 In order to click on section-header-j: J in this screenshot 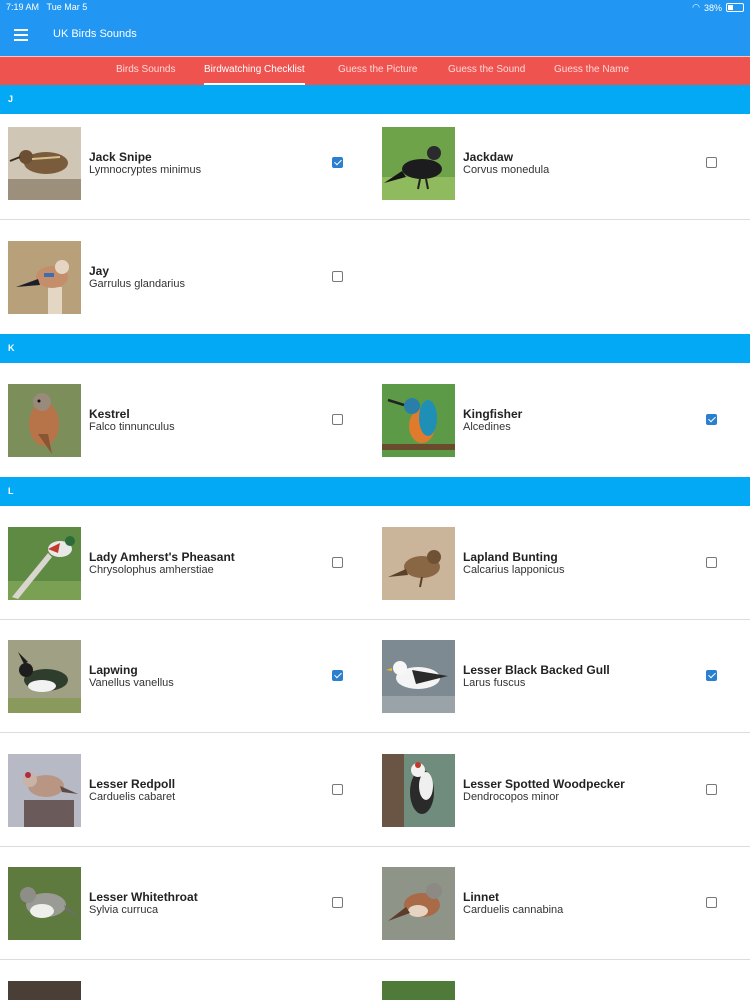, I will do `click(375, 99)`.